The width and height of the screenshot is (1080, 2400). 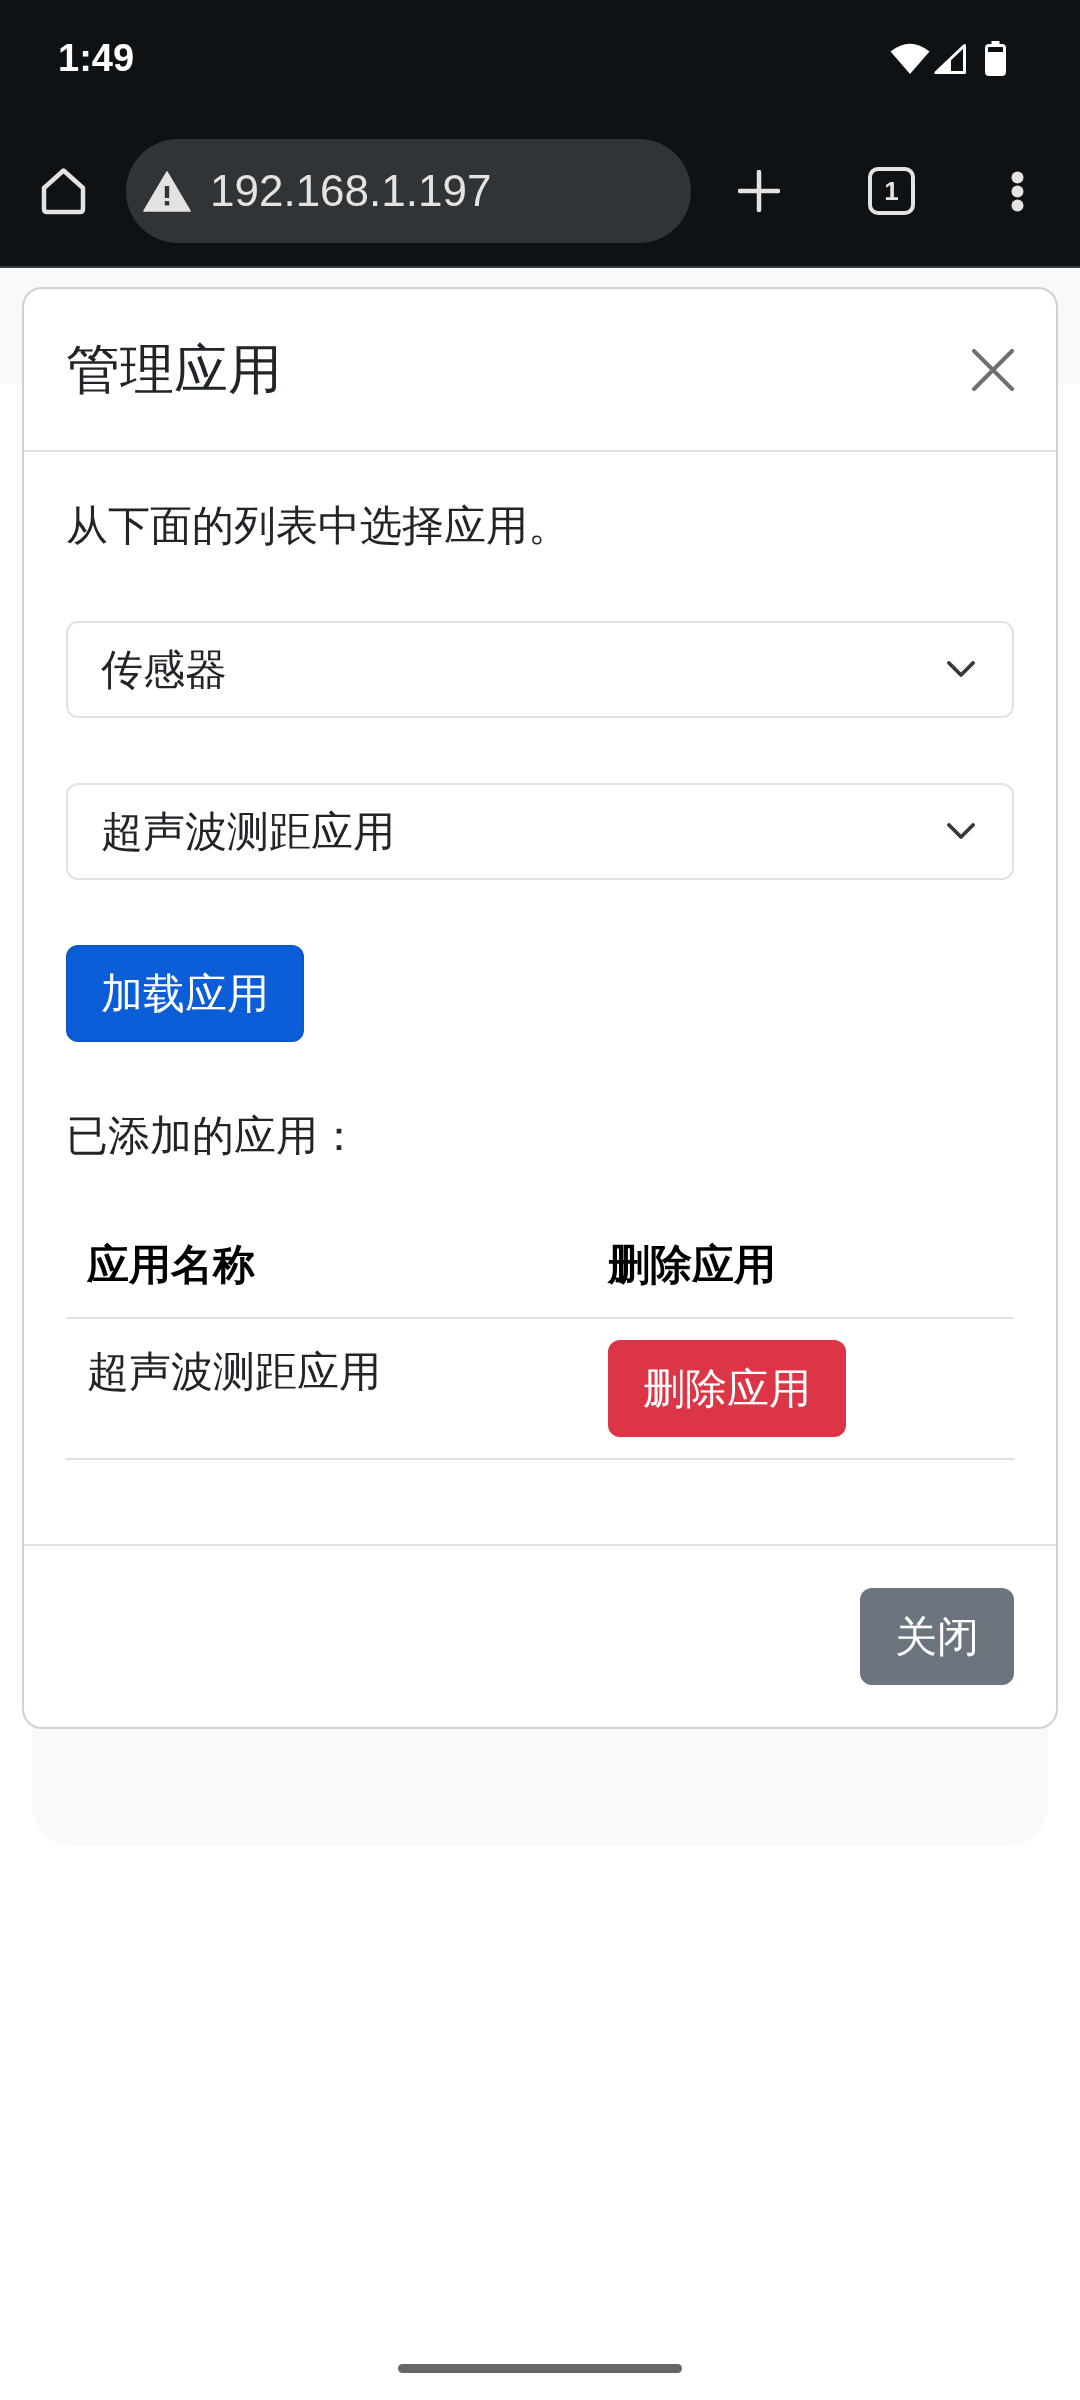 I want to click on load-button: 加载应用, so click(x=185, y=993).